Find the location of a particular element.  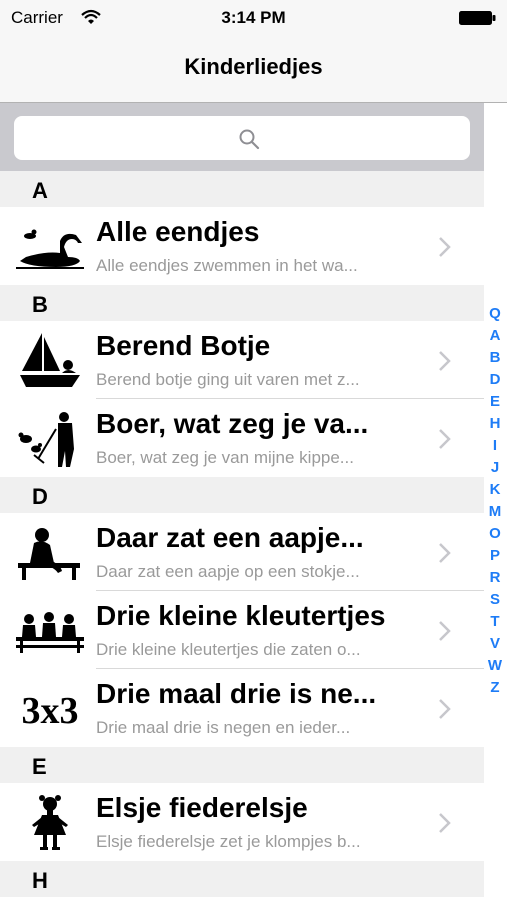

index-letter-h: H is located at coordinates (495, 424).